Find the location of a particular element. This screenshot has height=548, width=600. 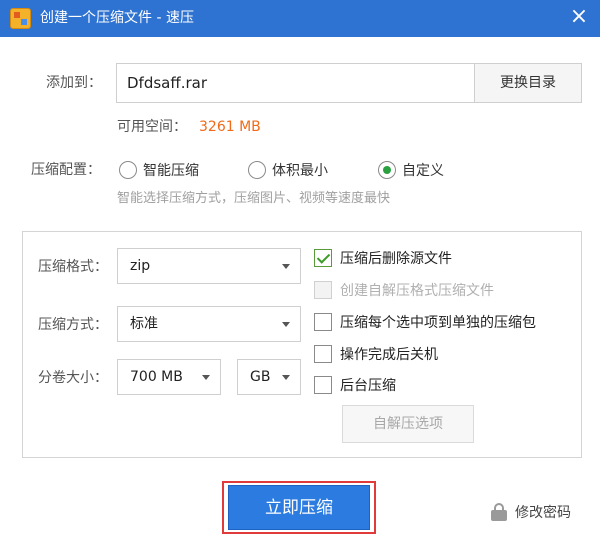

radio-label: 自定义 is located at coordinates (423, 171).